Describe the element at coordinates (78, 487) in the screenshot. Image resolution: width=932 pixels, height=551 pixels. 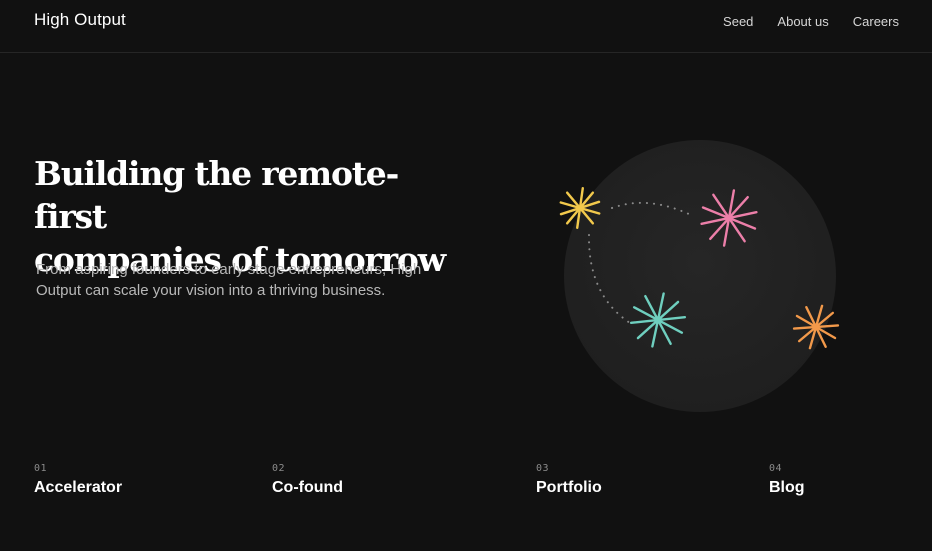
I see `section-label: Accelerator` at that location.